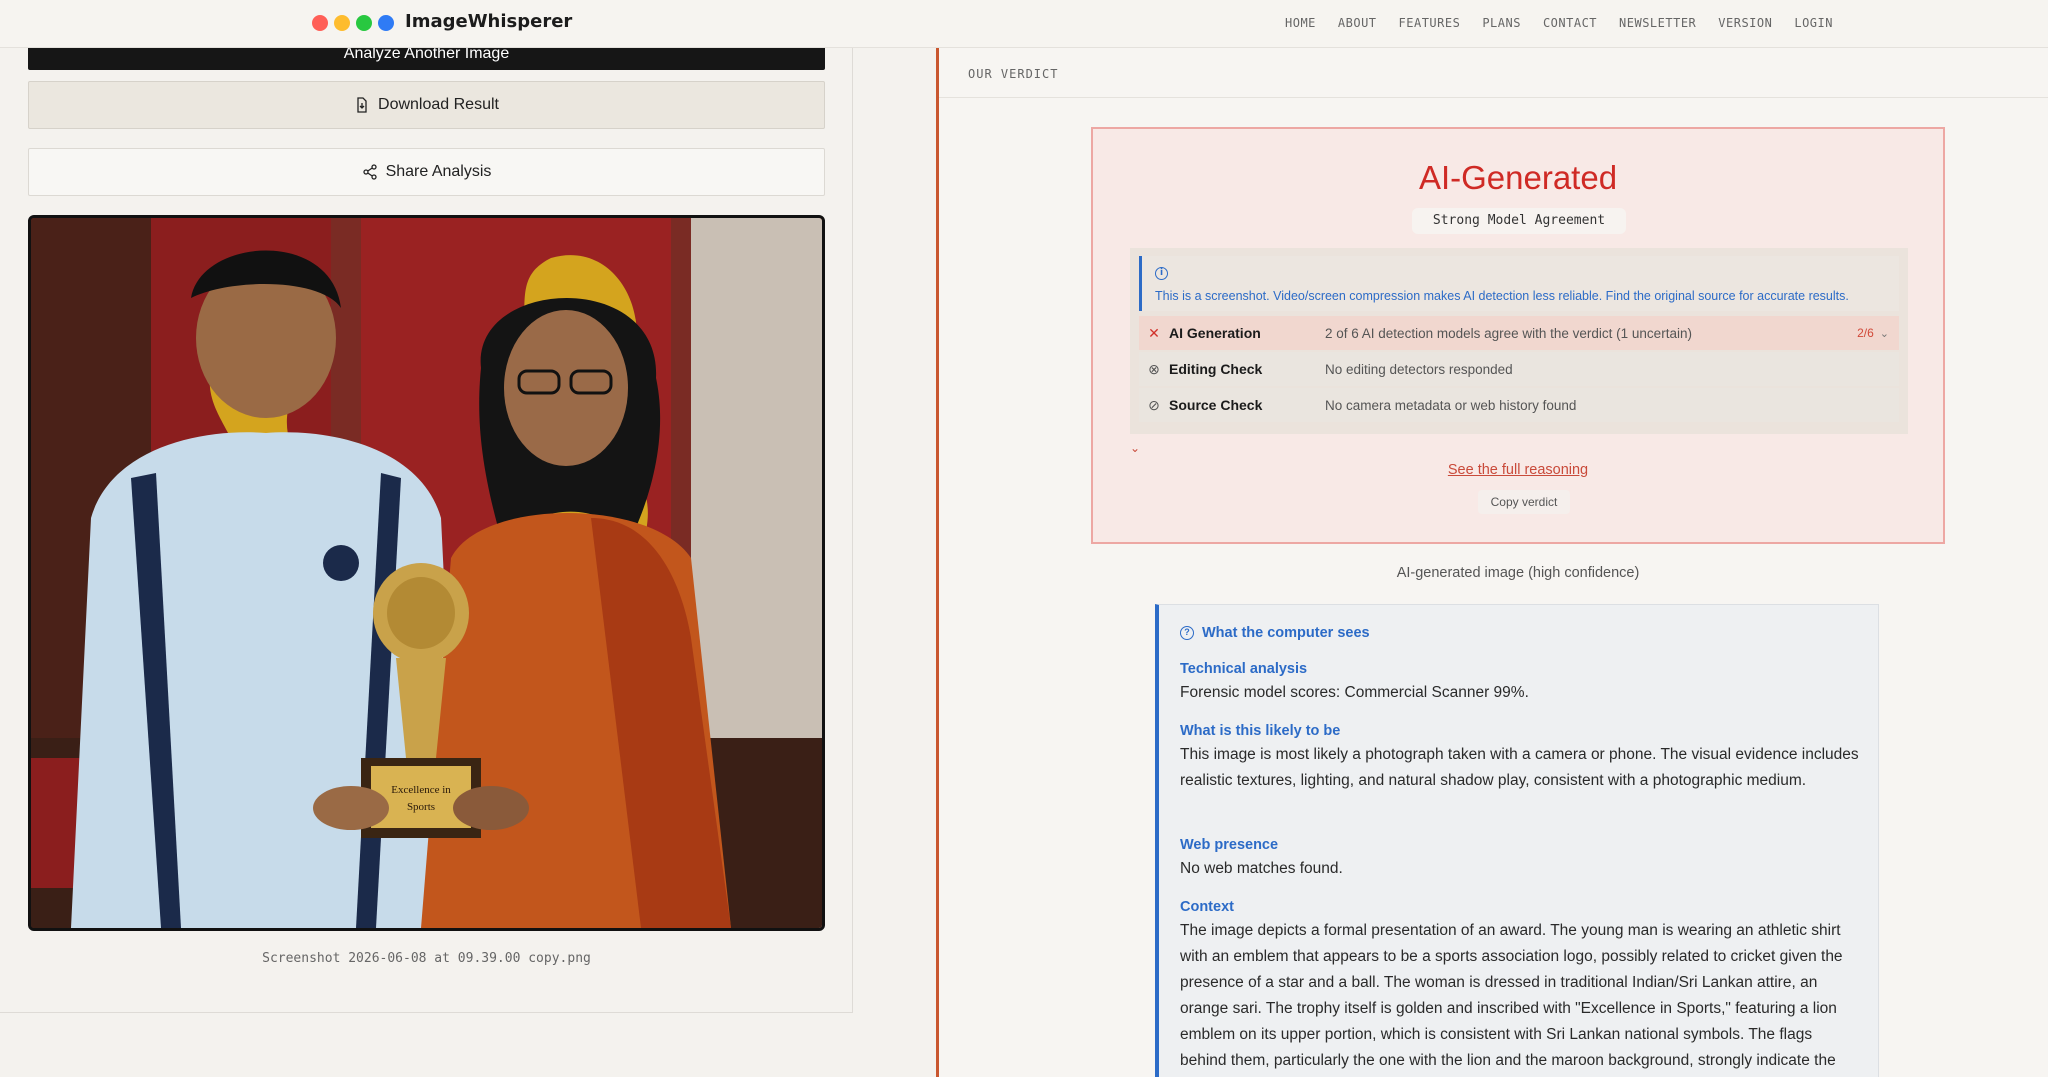 This screenshot has height=1077, width=2048. I want to click on verdict-title: AI-Generated, so click(1518, 177).